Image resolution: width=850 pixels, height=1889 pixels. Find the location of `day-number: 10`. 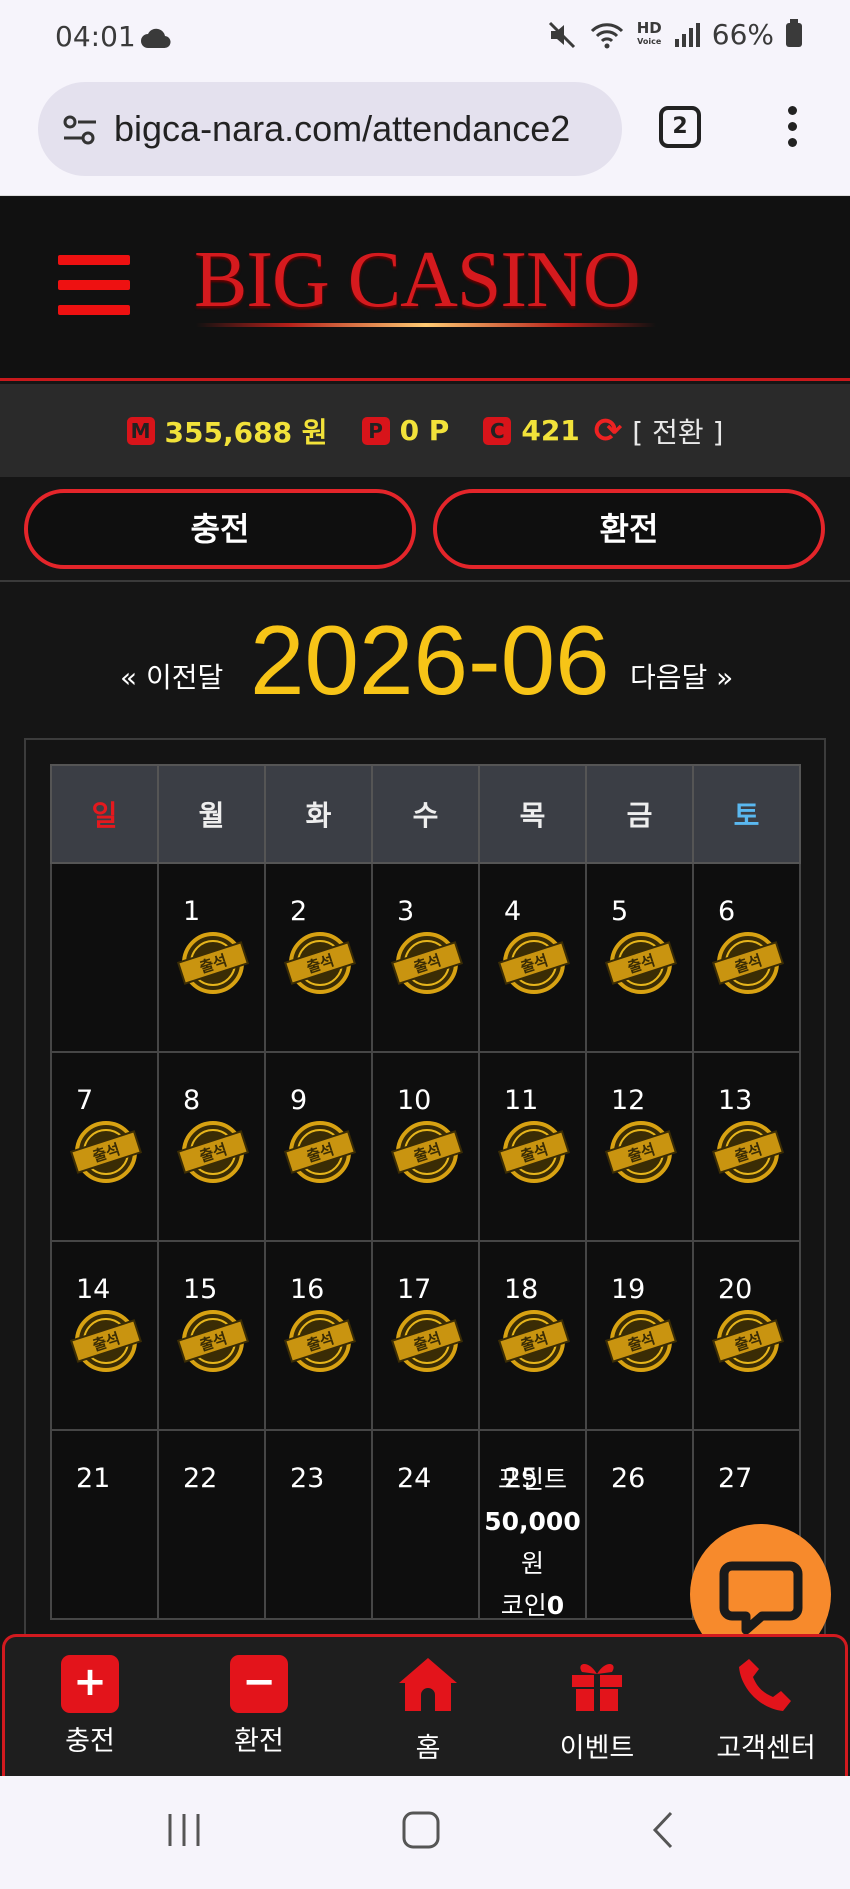

day-number: 10 is located at coordinates (414, 1100).